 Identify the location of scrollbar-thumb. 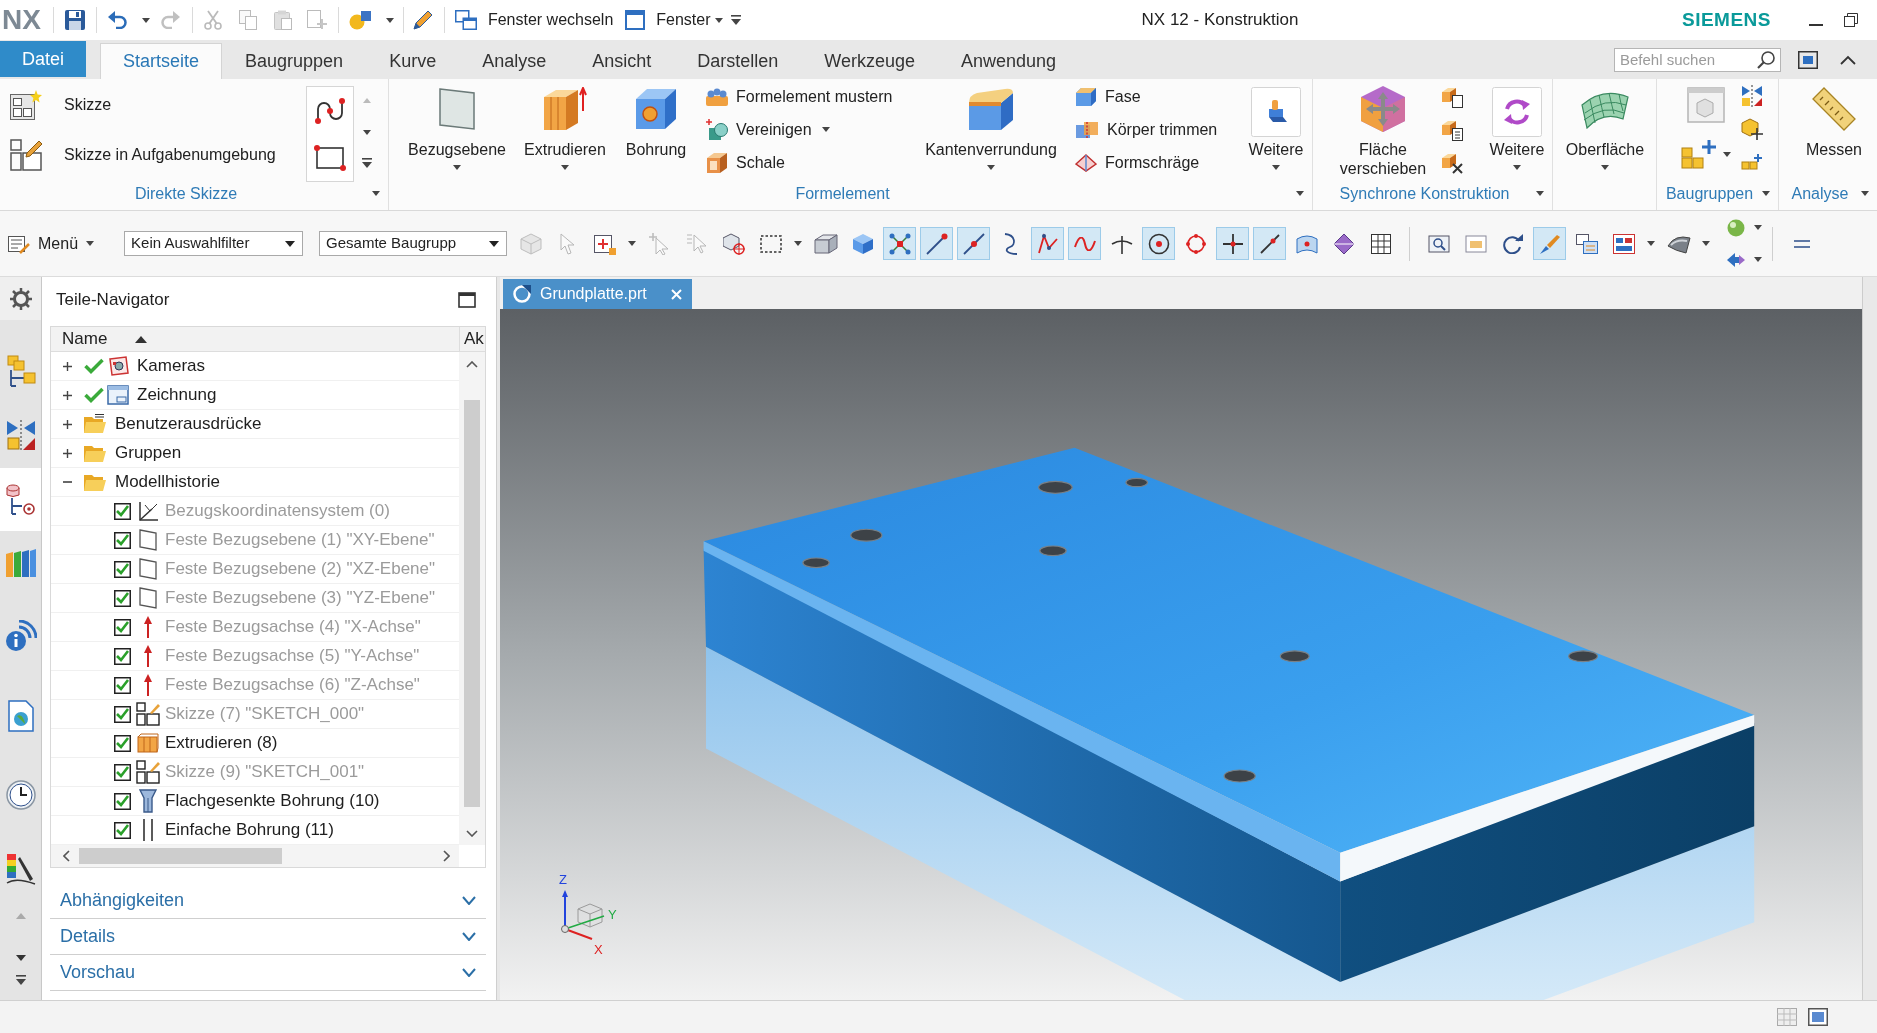
(180, 856).